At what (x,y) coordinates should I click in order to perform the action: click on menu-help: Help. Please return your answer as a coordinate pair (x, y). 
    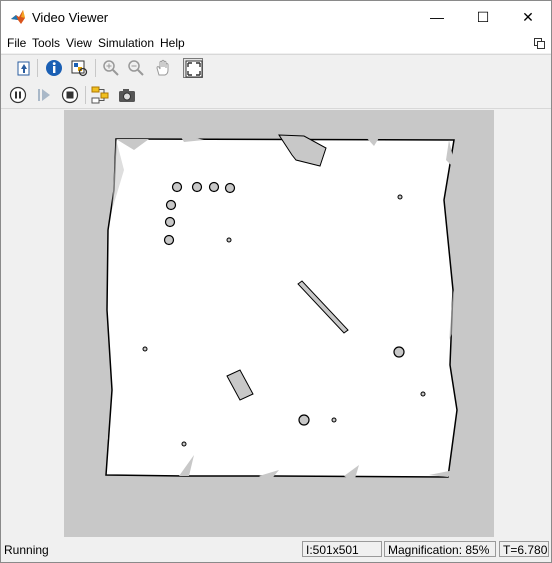
    Looking at the image, I should click on (172, 43).